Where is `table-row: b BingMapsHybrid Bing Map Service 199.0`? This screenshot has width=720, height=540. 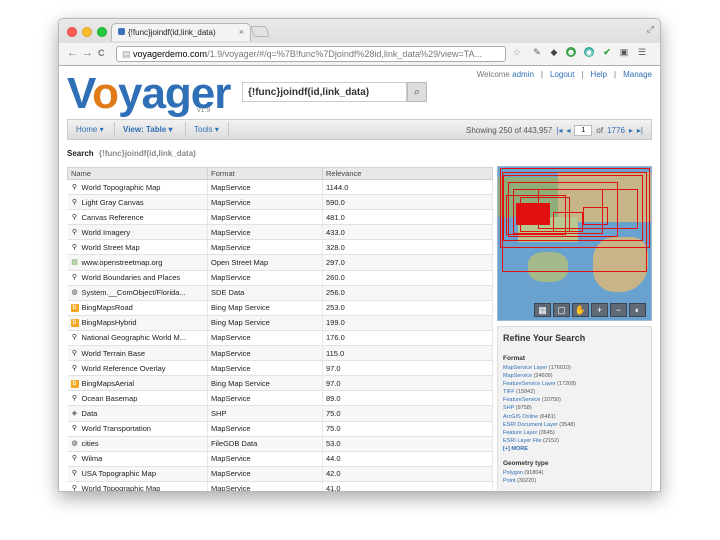
table-row: b BingMapsHybrid Bing Map Service 199.0 is located at coordinates (280, 323).